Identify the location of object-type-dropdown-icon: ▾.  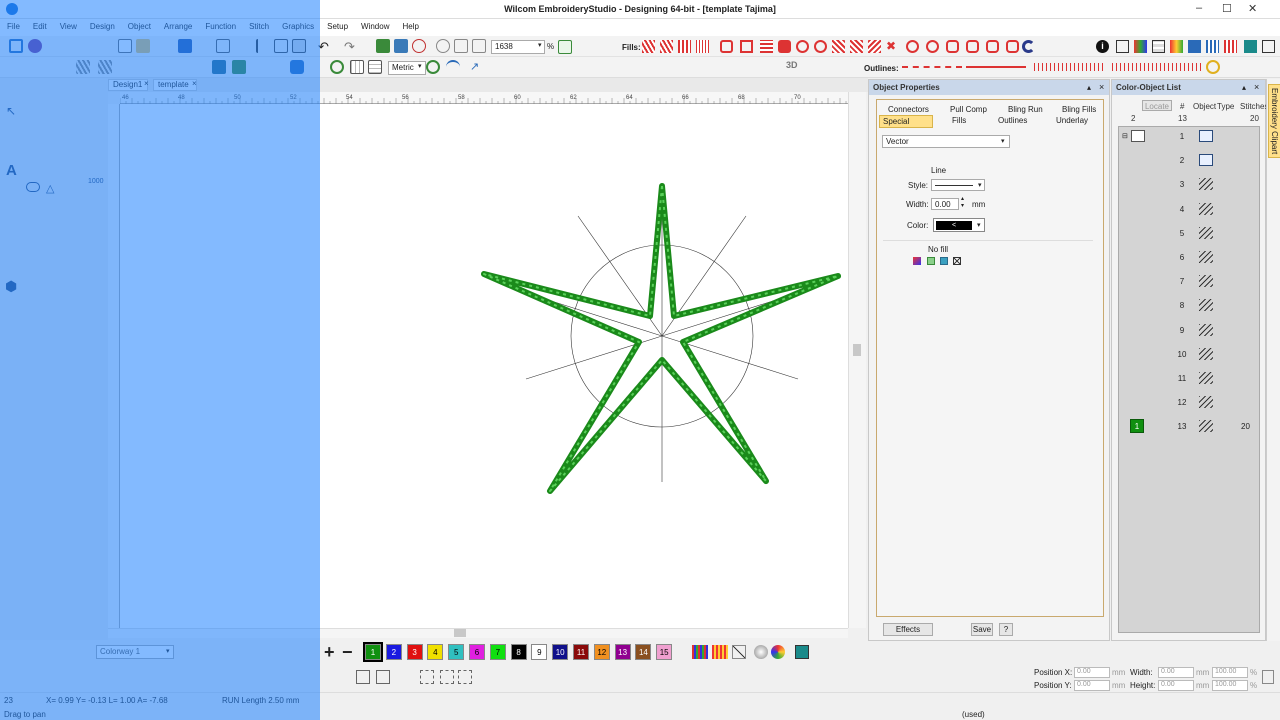
(1003, 141).